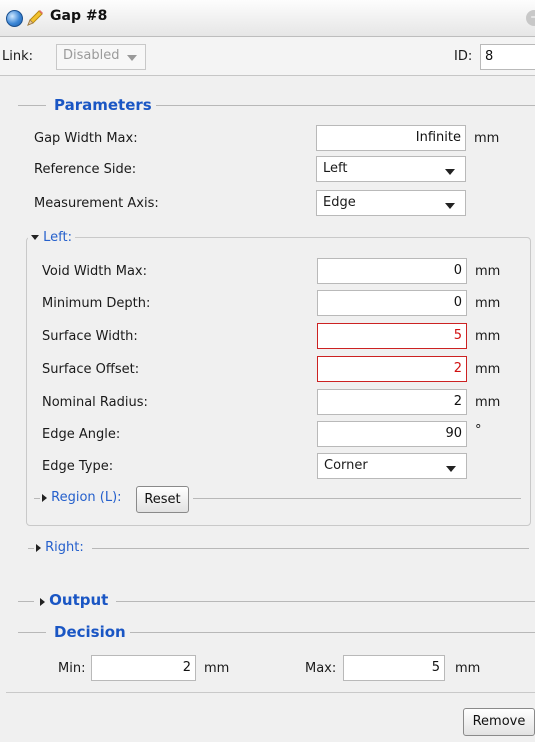 The image size is (535, 742). I want to click on output-expander: Output, so click(74, 600).